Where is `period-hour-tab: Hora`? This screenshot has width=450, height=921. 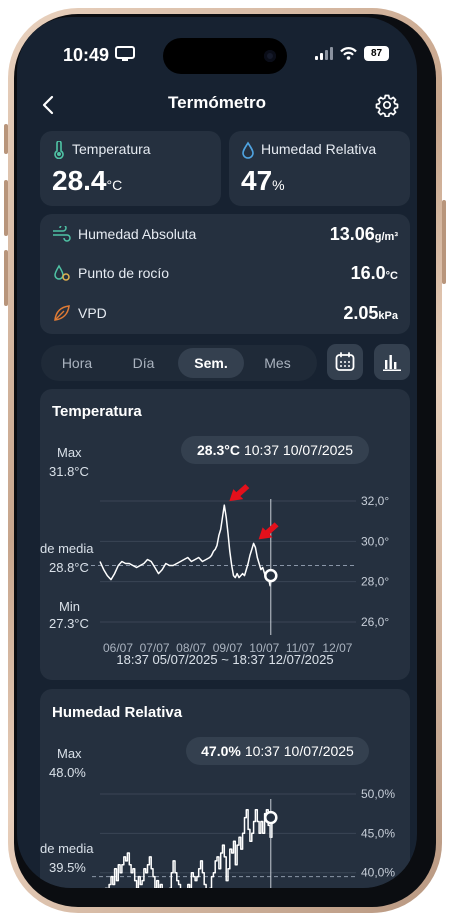
period-hour-tab: Hora is located at coordinates (77, 363).